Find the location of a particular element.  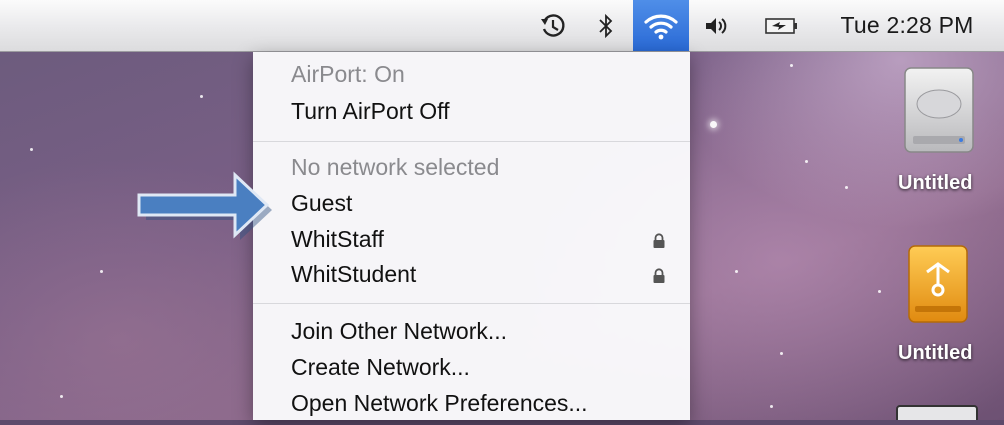

clock-text: Tue 2:28 PM is located at coordinates (907, 25).